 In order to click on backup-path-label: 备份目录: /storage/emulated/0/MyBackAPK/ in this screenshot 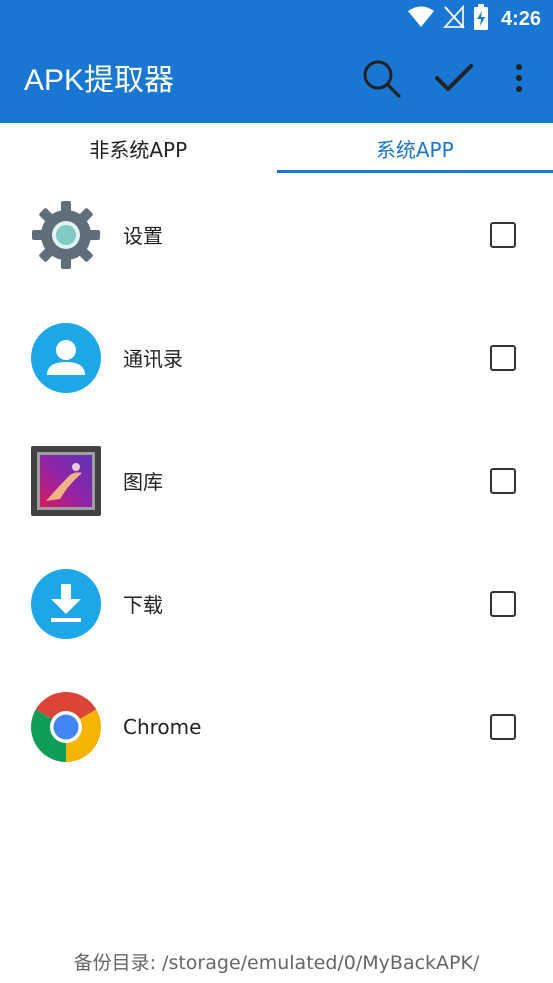, I will do `click(276, 963)`.